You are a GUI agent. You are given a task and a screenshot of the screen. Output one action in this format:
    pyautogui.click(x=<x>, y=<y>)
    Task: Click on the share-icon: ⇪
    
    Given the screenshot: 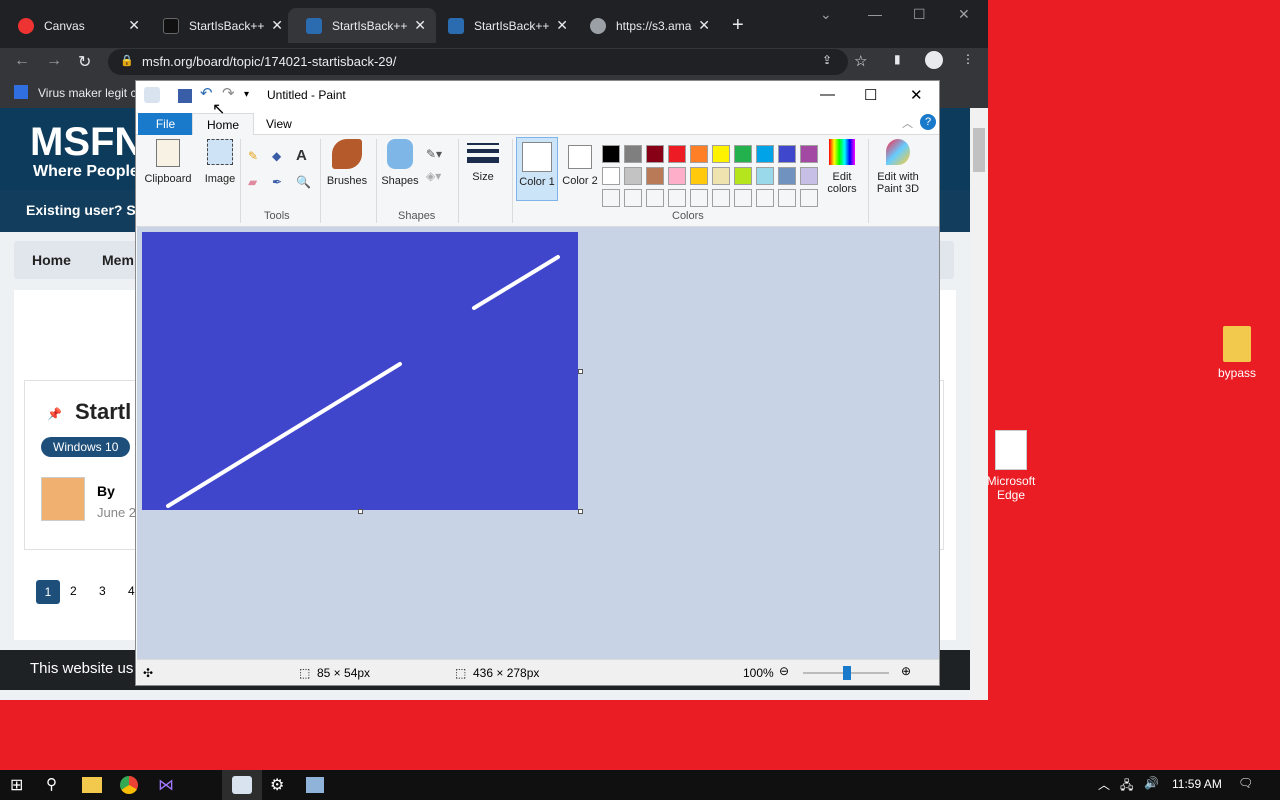 What is the action you would take?
    pyautogui.click(x=827, y=60)
    